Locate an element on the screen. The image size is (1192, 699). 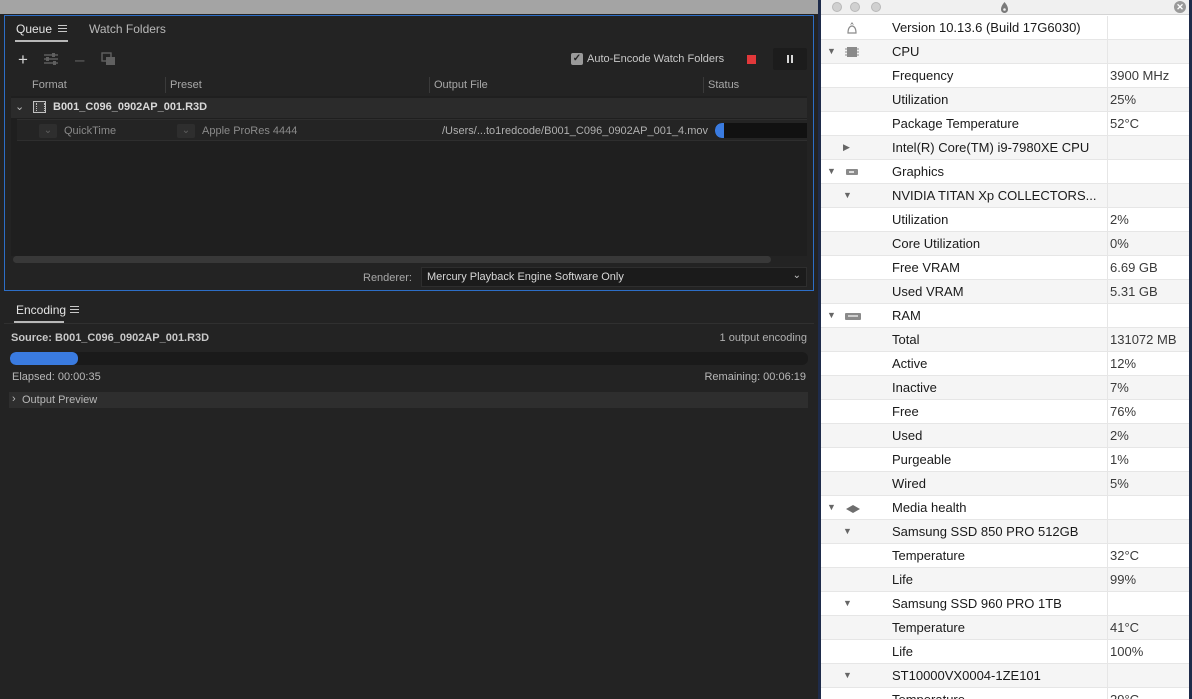
stats-row: Temperature 32°C is located at coordinates (1005, 556).